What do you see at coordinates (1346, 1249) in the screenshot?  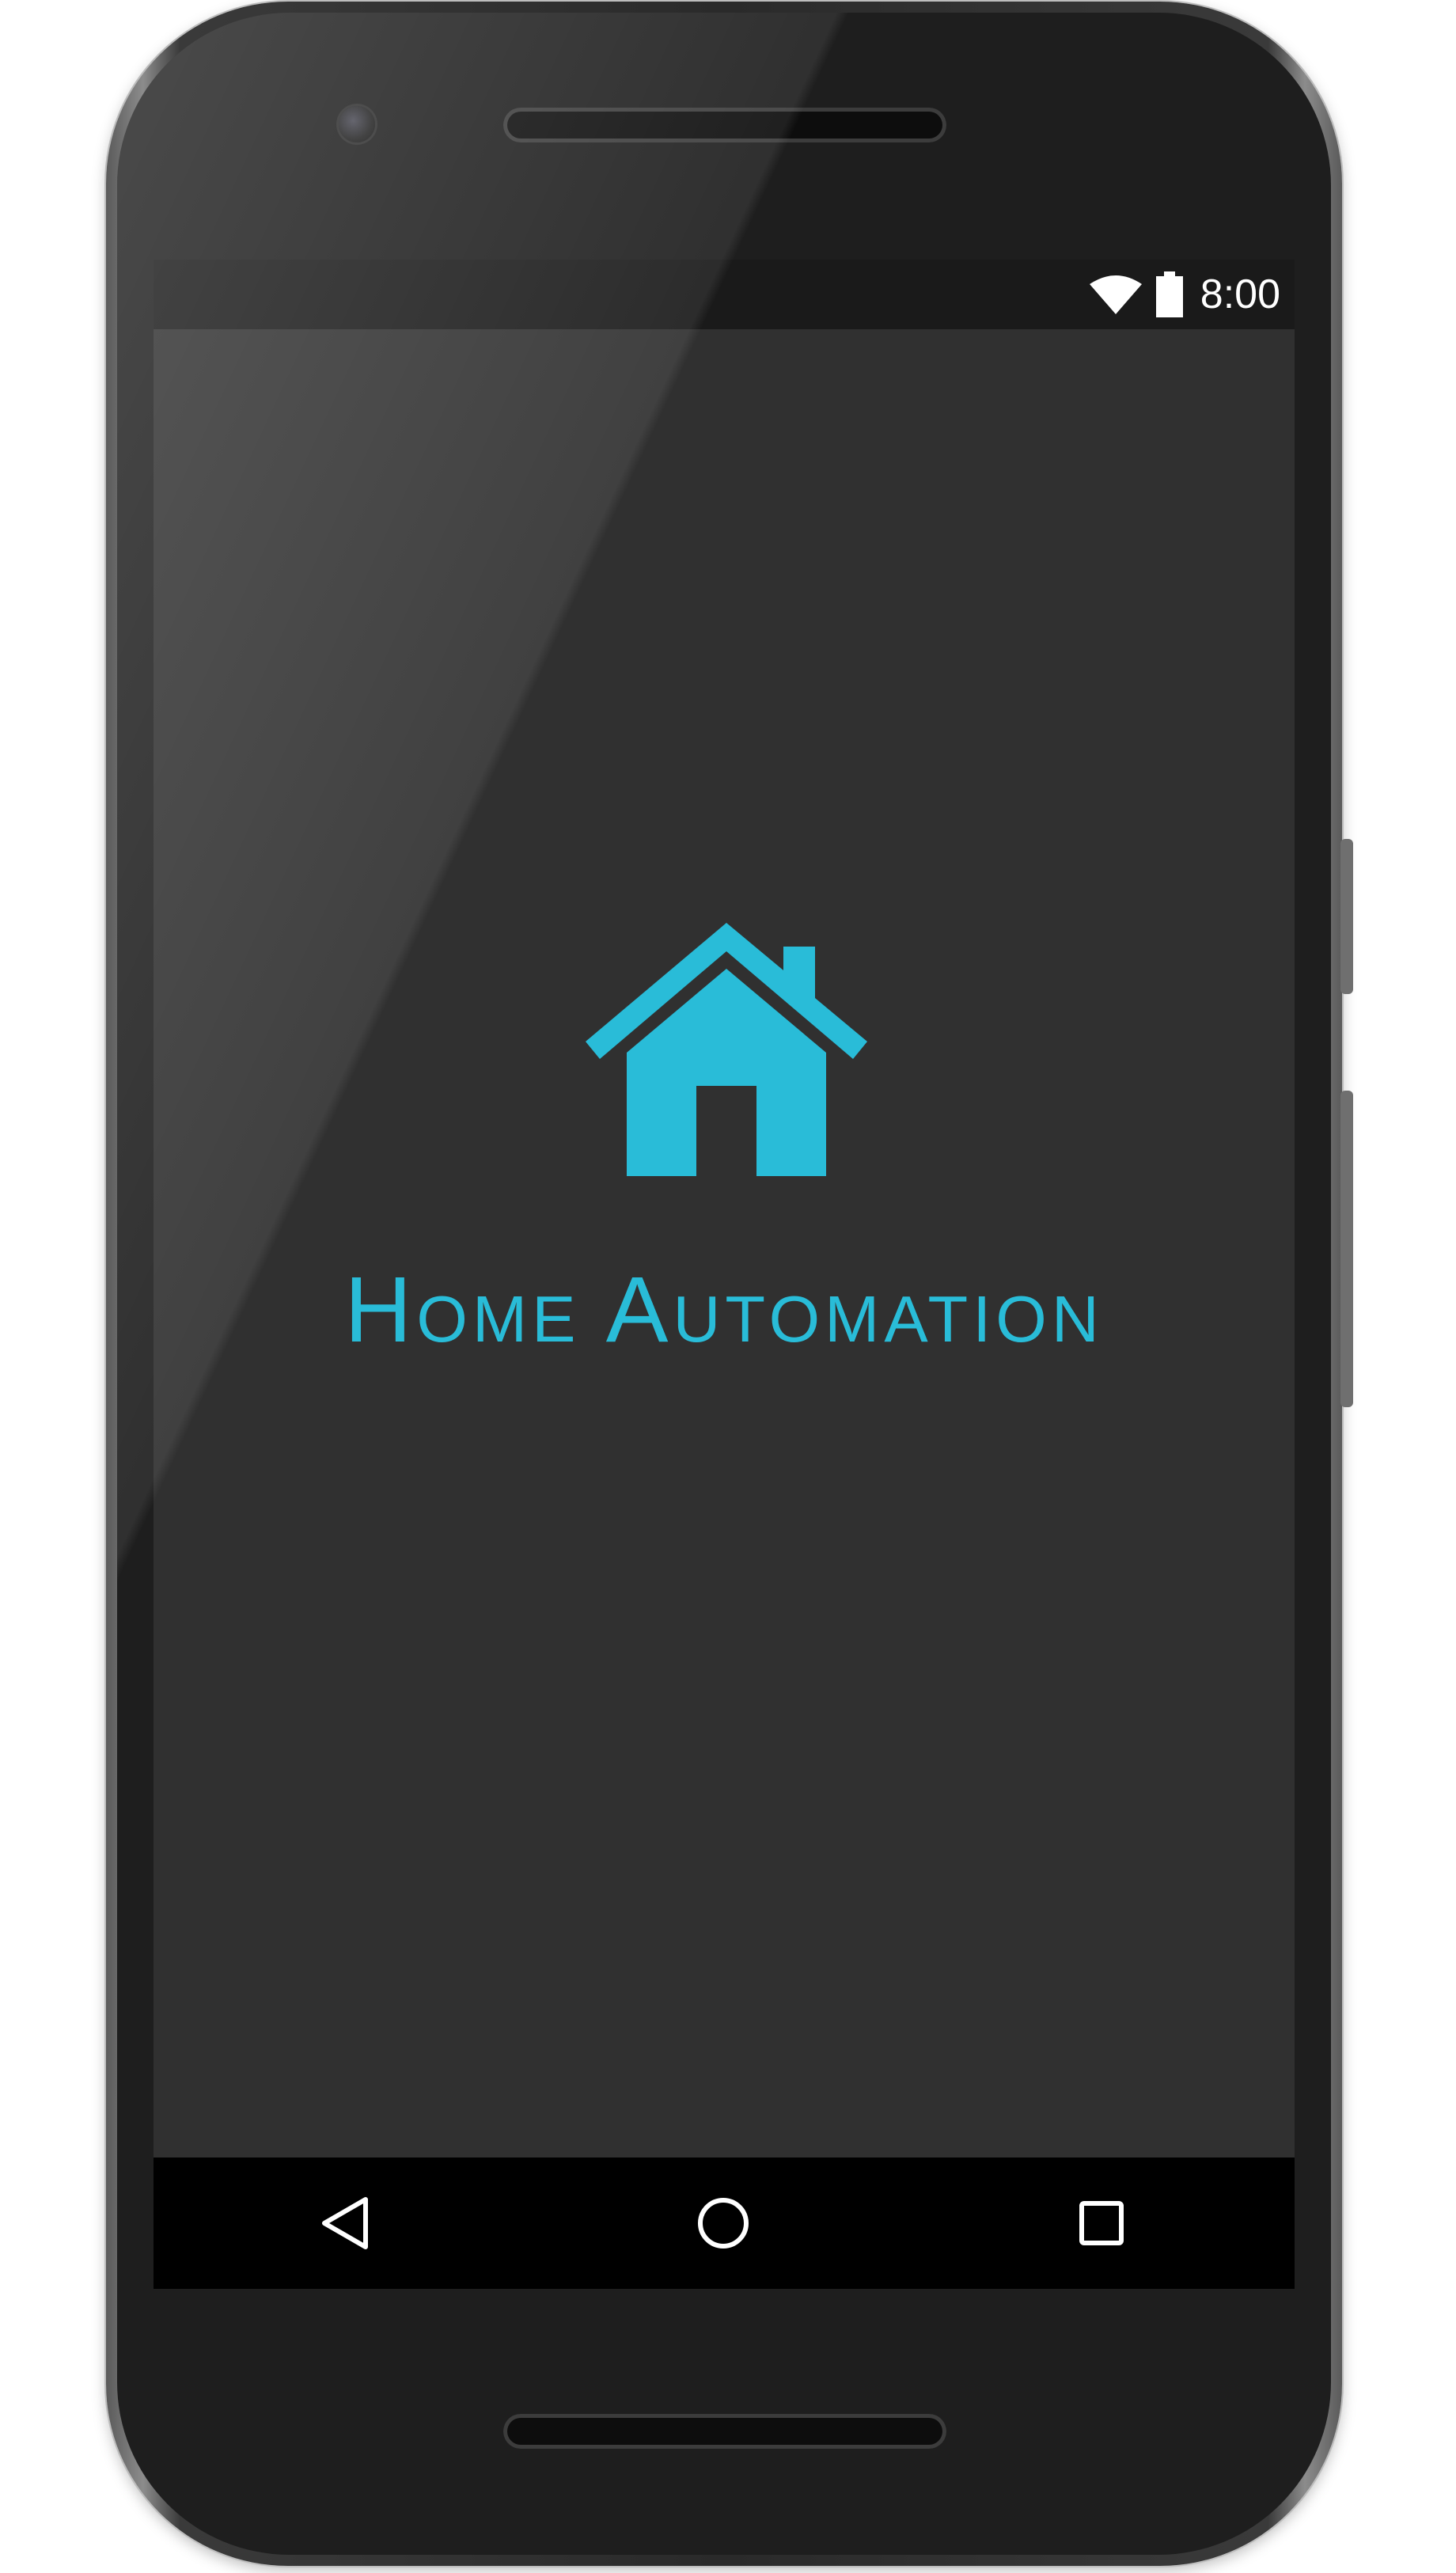 I see `volume-button` at bounding box center [1346, 1249].